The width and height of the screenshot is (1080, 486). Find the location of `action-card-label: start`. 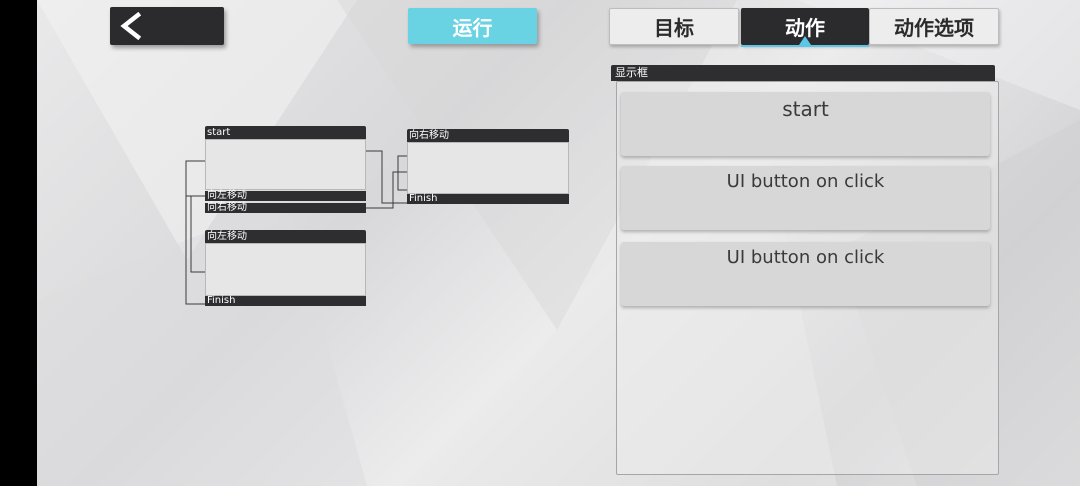

action-card-label: start is located at coordinates (805, 109).